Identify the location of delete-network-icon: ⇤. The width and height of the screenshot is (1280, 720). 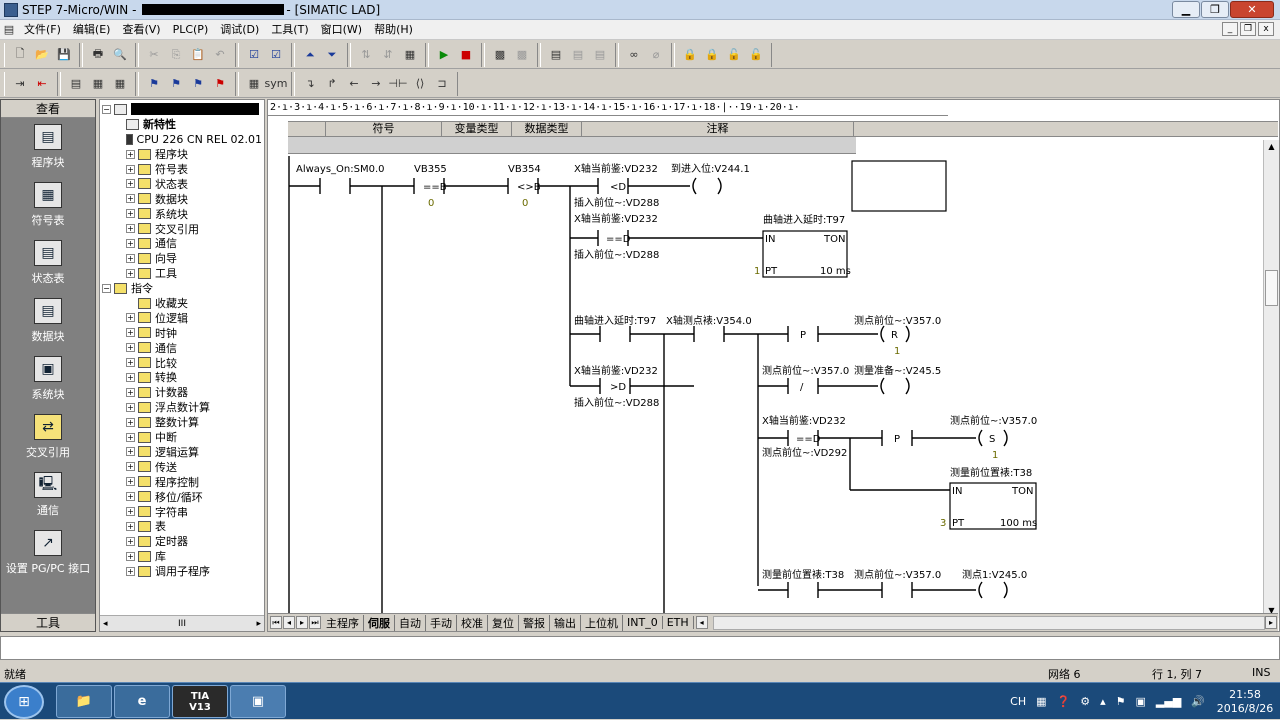
(42, 84).